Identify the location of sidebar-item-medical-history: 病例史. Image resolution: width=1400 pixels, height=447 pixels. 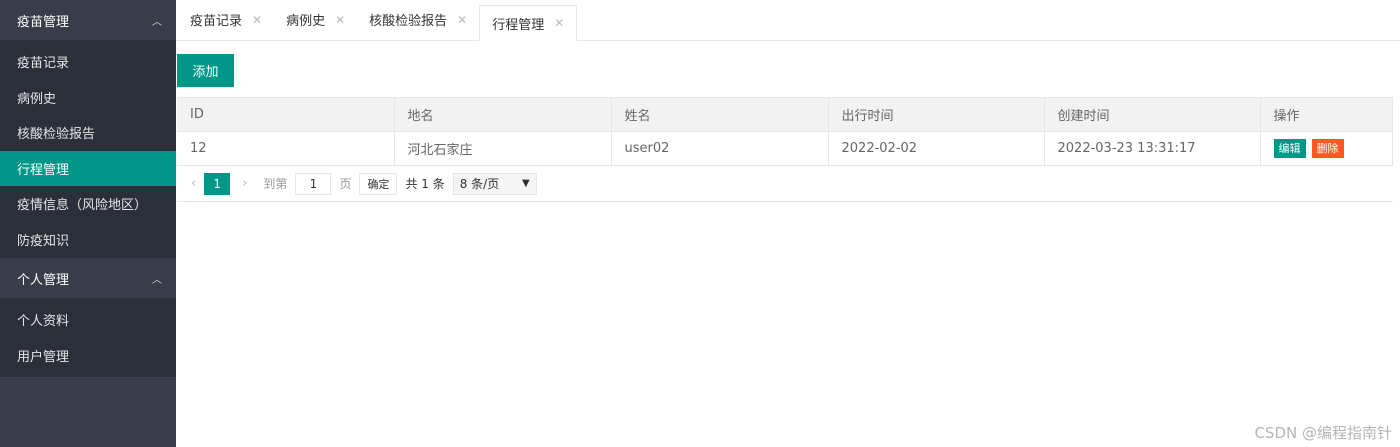
(88, 98).